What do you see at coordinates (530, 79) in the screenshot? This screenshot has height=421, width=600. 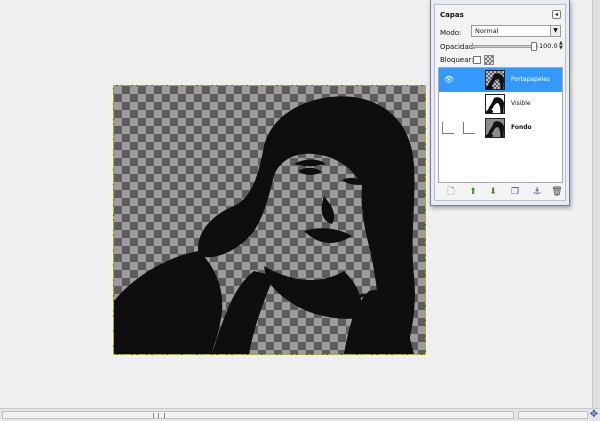 I see `layer-name: Portapapeles` at bounding box center [530, 79].